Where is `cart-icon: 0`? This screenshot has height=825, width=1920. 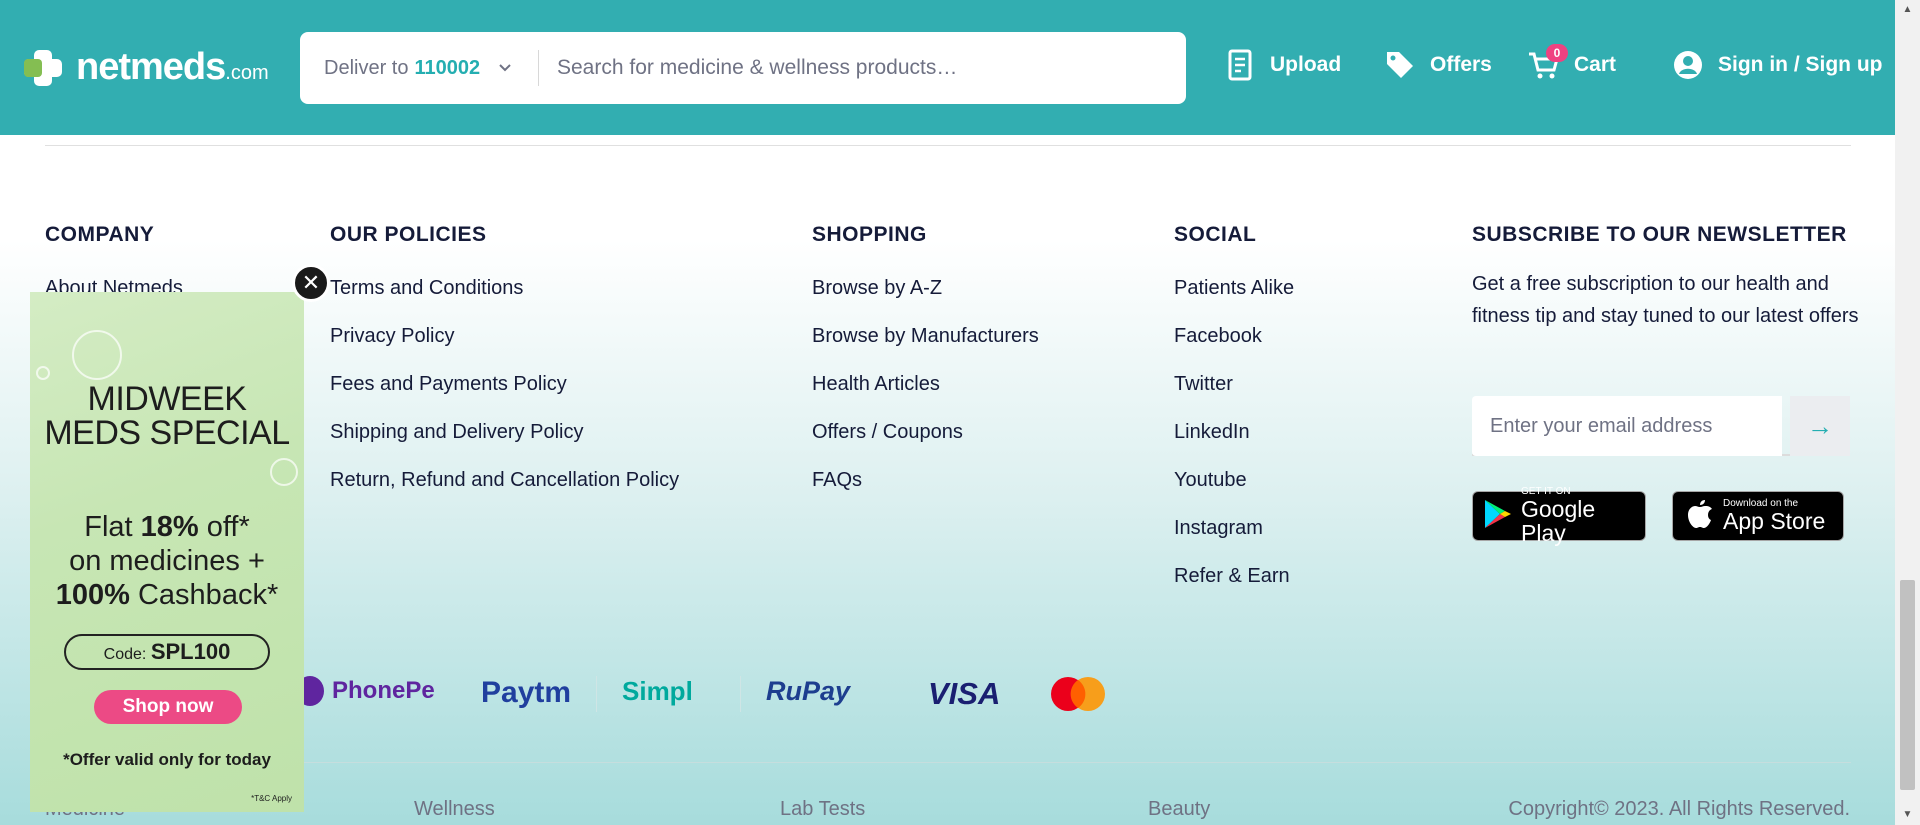 cart-icon: 0 is located at coordinates (1548, 63).